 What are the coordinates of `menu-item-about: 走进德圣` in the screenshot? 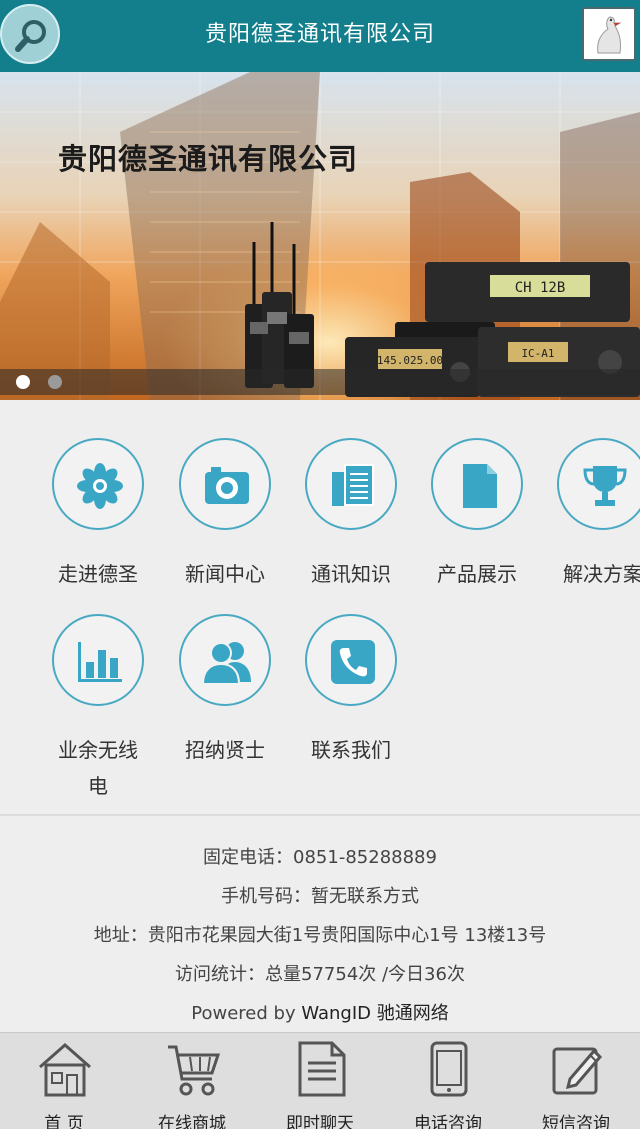 It's located at (98, 515).